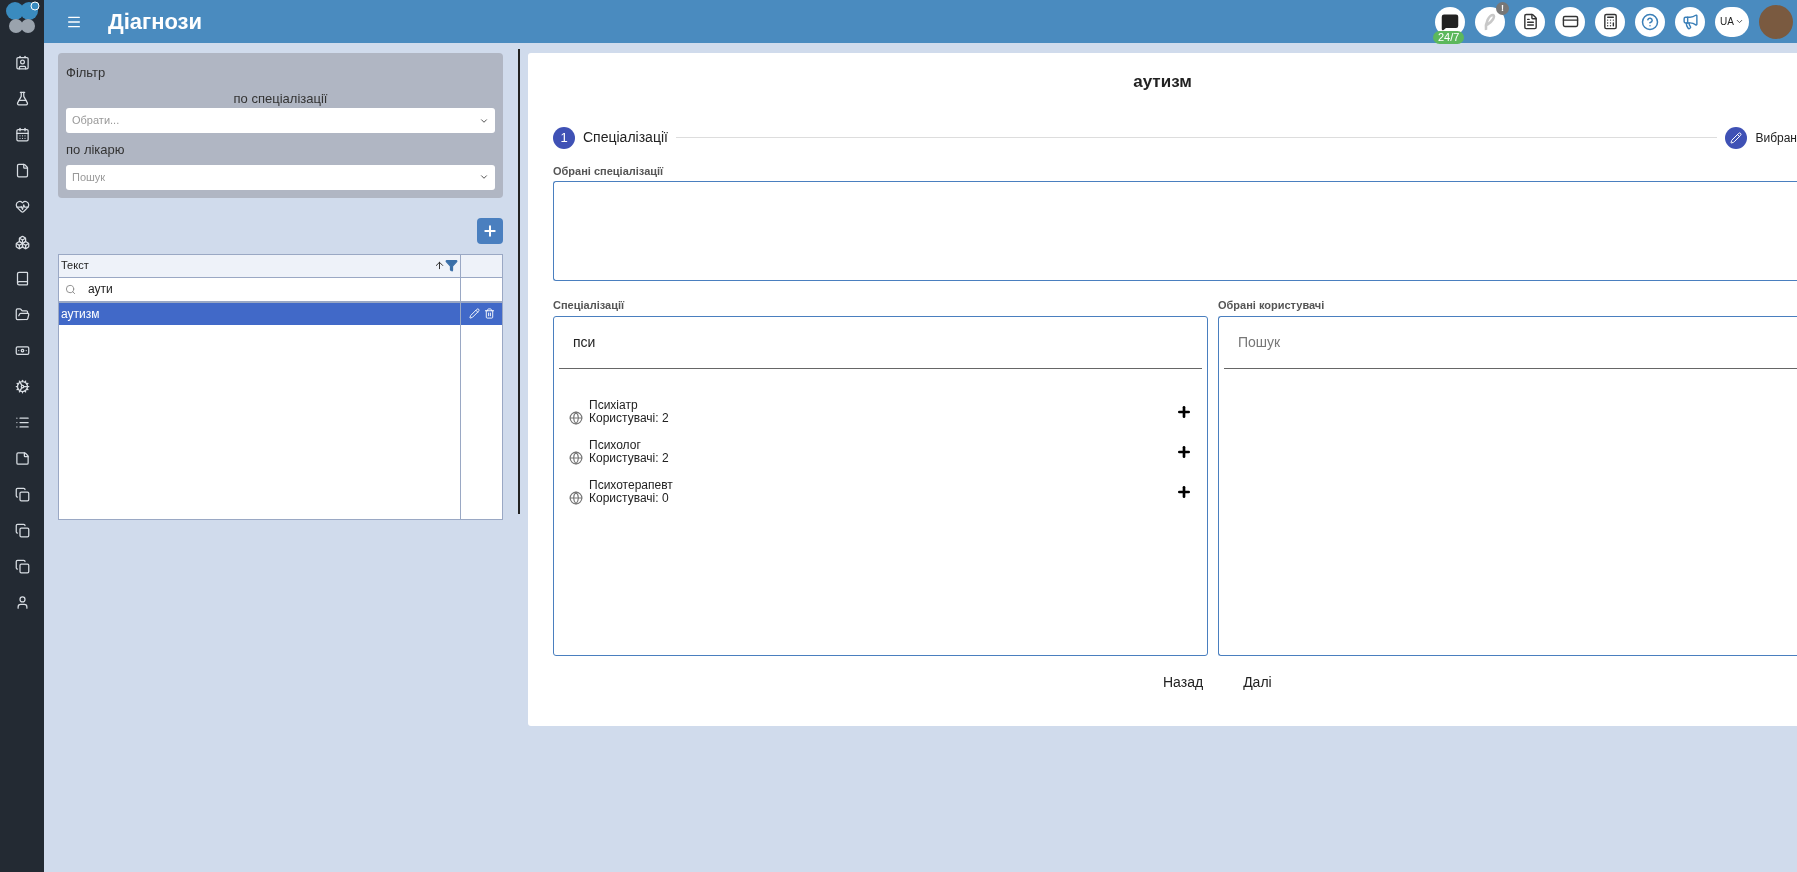 The height and width of the screenshot is (872, 1797). What do you see at coordinates (96, 150) in the screenshot?
I see `filter-label: по лікарю` at bounding box center [96, 150].